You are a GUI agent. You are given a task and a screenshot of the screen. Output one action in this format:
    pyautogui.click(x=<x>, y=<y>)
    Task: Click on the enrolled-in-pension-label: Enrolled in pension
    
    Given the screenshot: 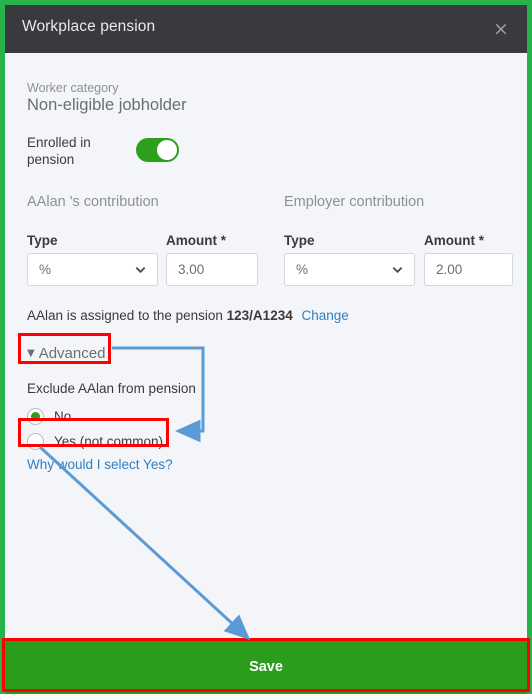 What is the action you would take?
    pyautogui.click(x=59, y=151)
    